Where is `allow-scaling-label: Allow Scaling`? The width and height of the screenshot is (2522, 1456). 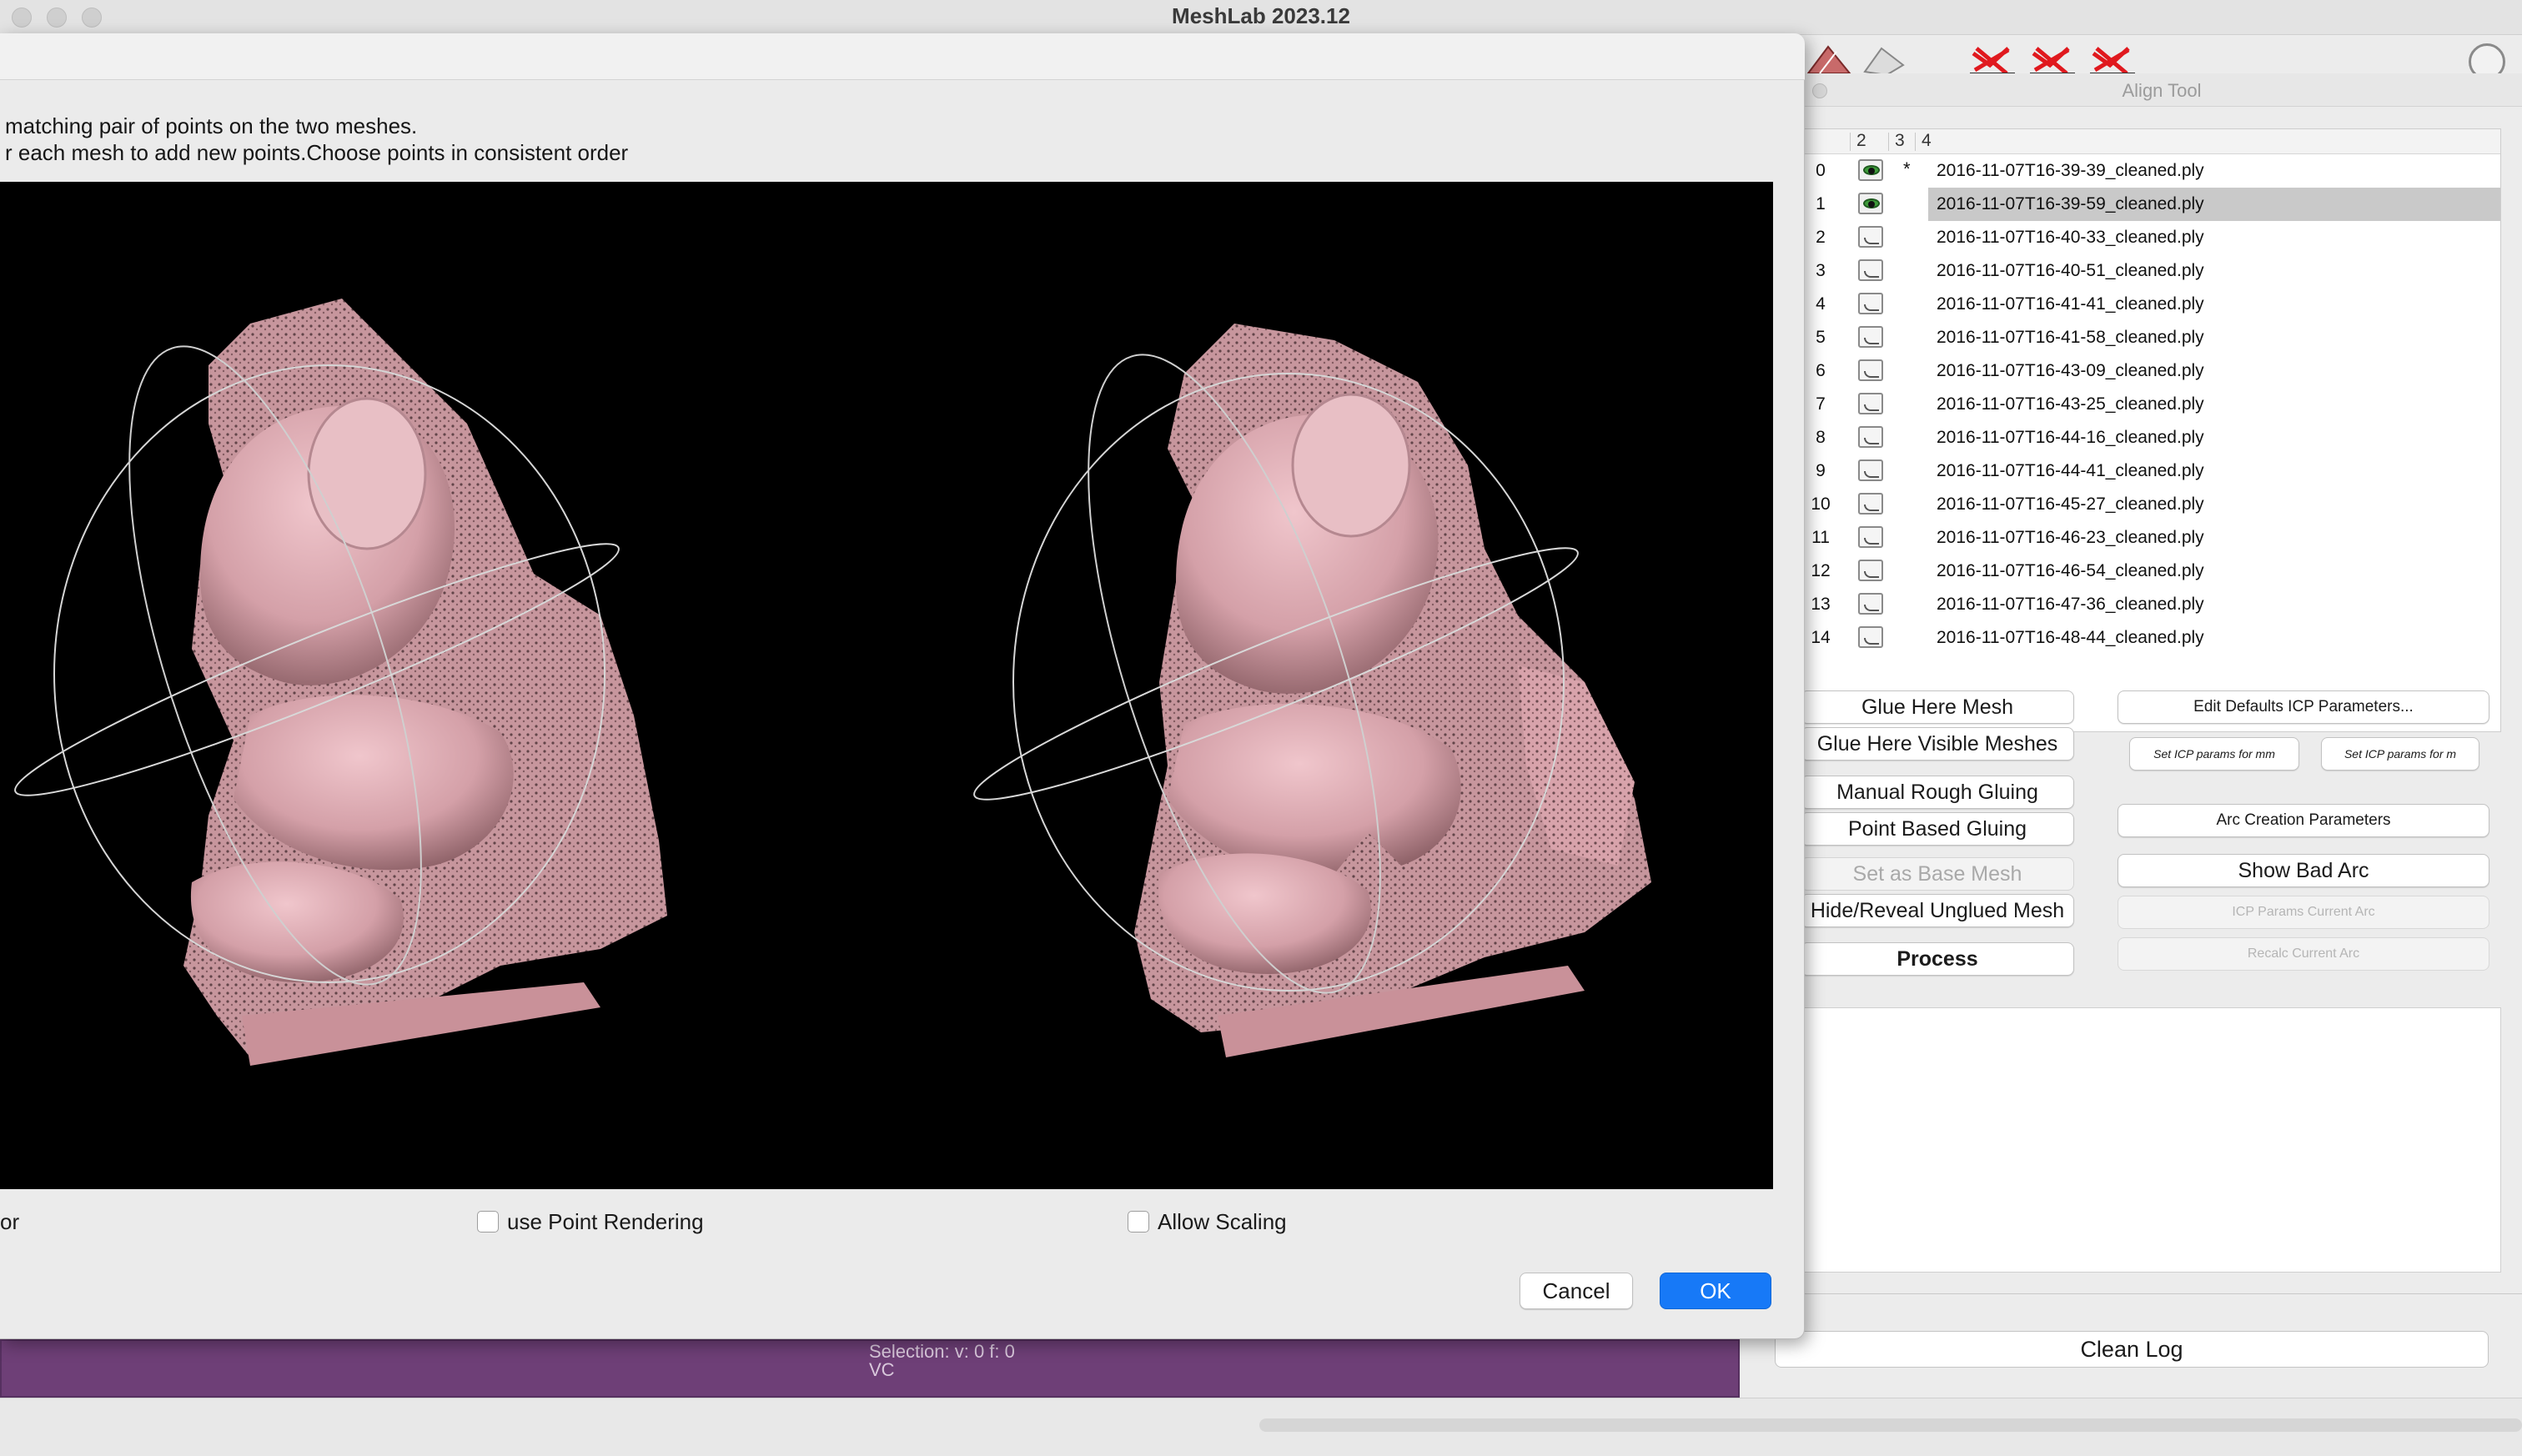
allow-scaling-label: Allow Scaling is located at coordinates (1222, 1222).